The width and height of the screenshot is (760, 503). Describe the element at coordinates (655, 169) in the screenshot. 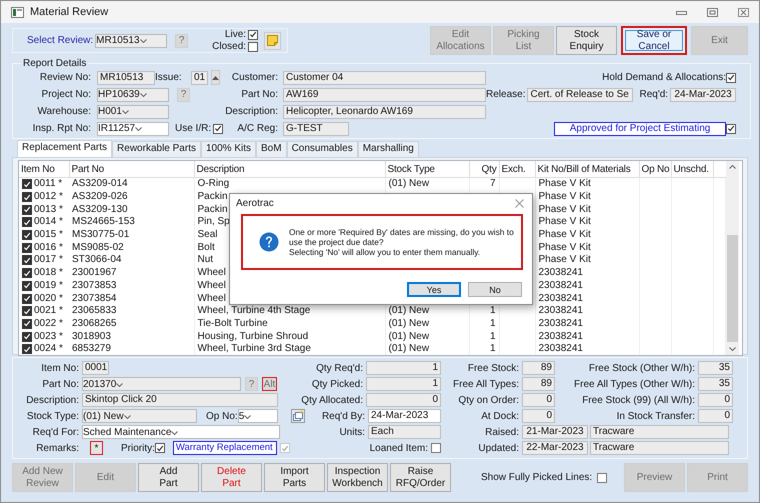

I see `column-header: Op No` at that location.